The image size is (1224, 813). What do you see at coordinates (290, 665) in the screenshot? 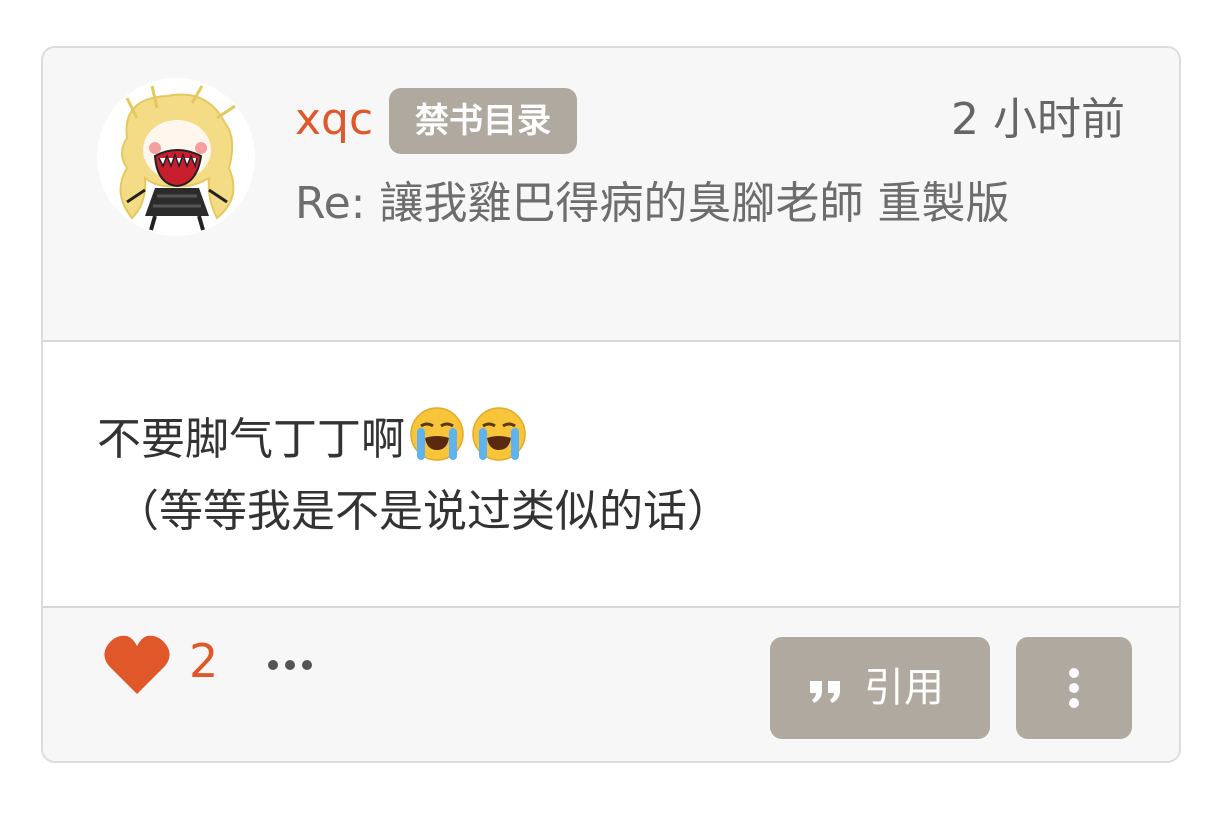
I see `ellipsis-icon` at bounding box center [290, 665].